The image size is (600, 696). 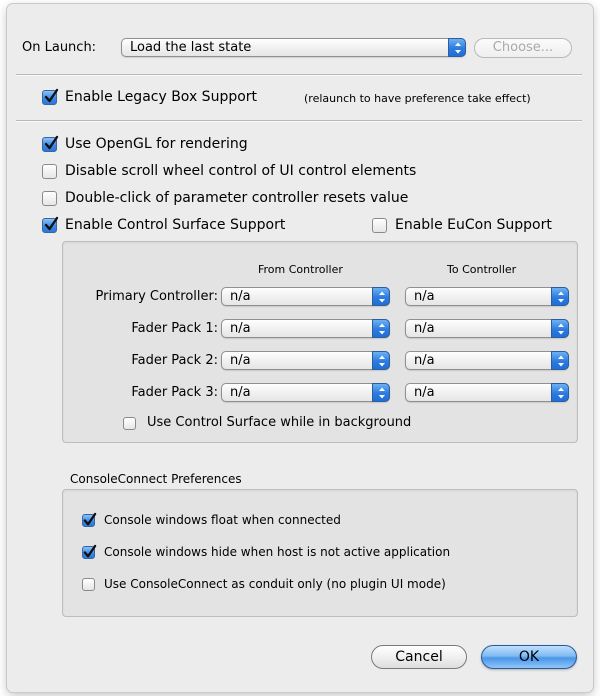 I want to click on primary-controller-label: Primary Controller:, so click(x=156, y=296).